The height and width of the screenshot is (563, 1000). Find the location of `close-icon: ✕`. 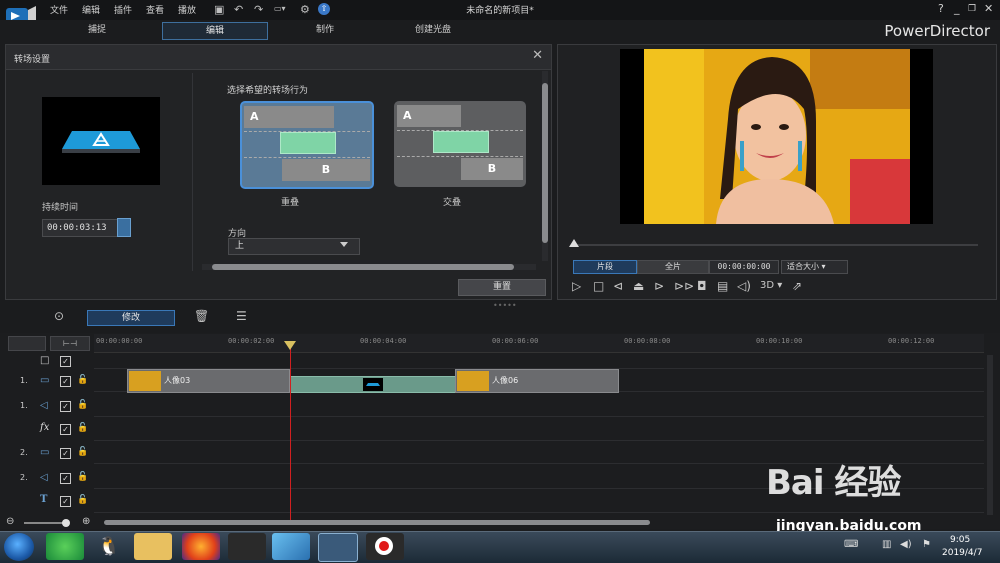

close-icon: ✕ is located at coordinates (537, 55).